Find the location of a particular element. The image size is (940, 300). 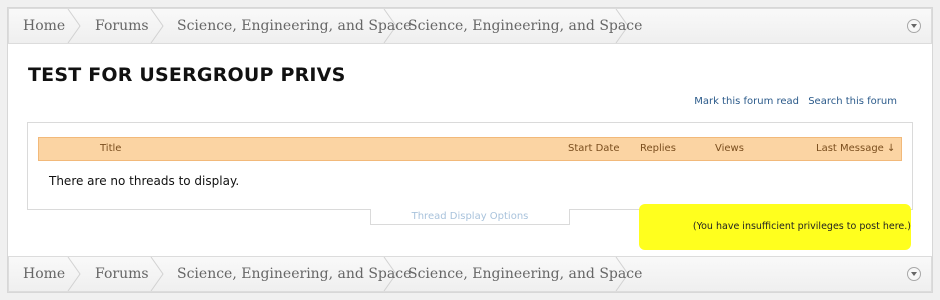

search-forum-link: Search this forum is located at coordinates (852, 101).